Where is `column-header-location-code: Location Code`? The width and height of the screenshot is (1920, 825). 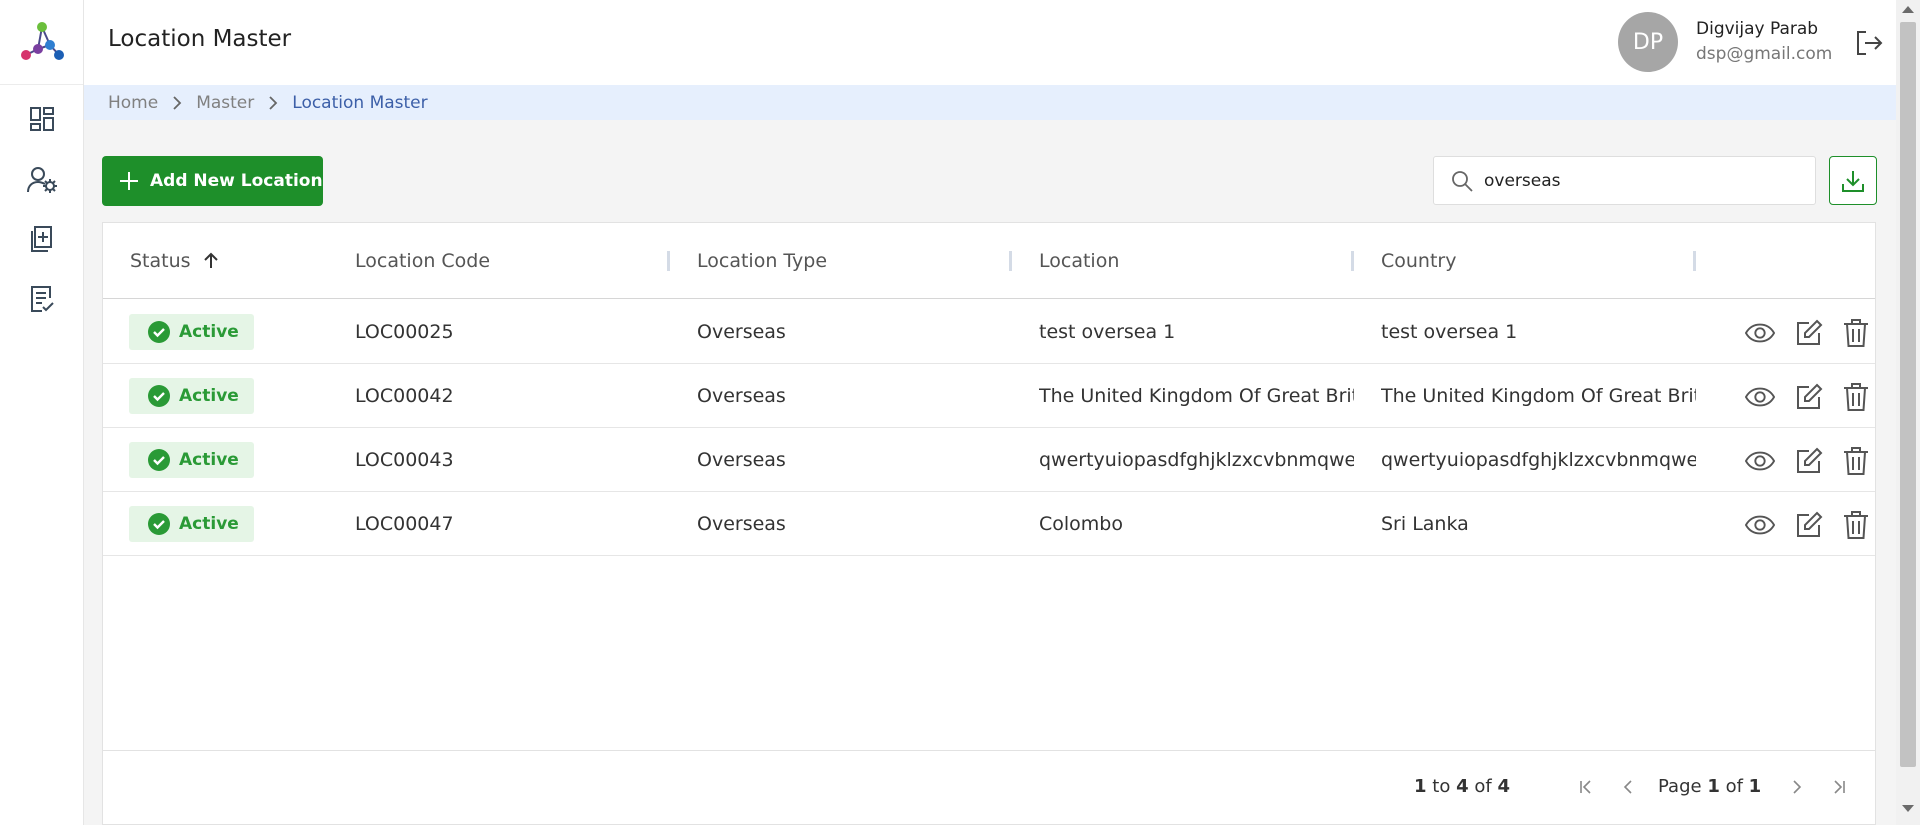
column-header-location-code: Location Code is located at coordinates (422, 261).